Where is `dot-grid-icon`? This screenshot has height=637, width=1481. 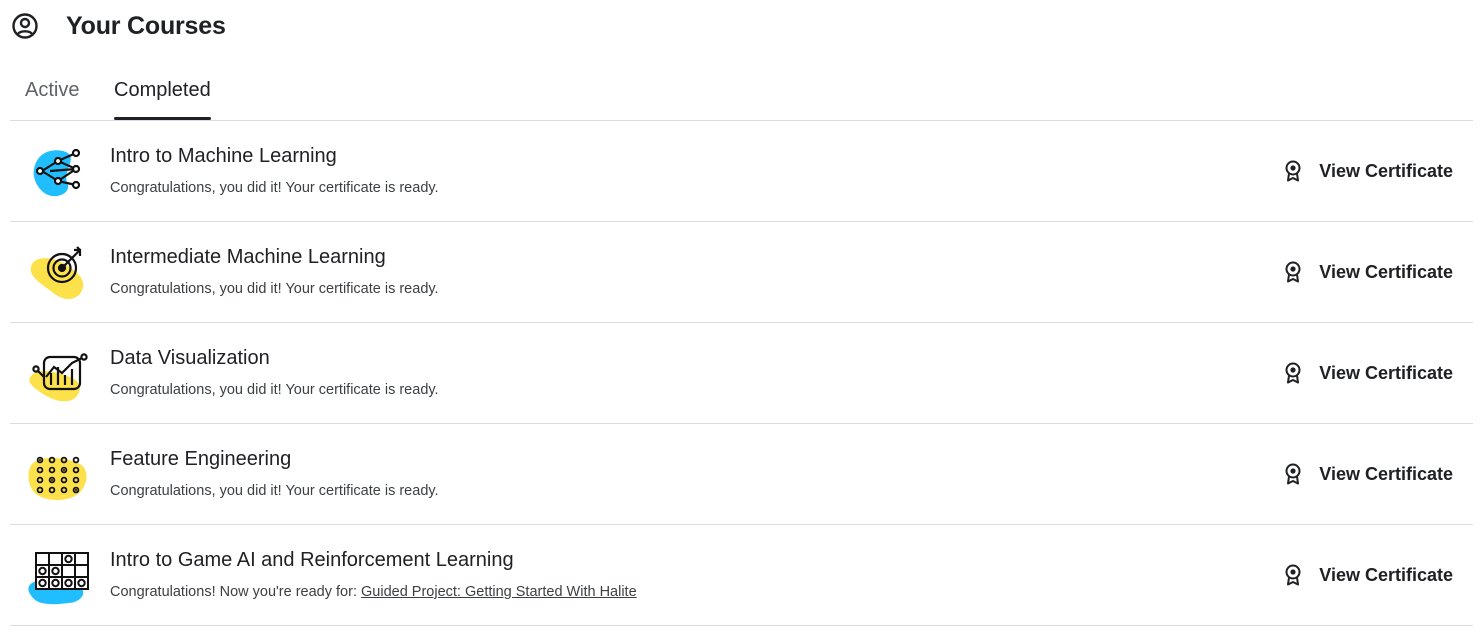 dot-grid-icon is located at coordinates (57, 478).